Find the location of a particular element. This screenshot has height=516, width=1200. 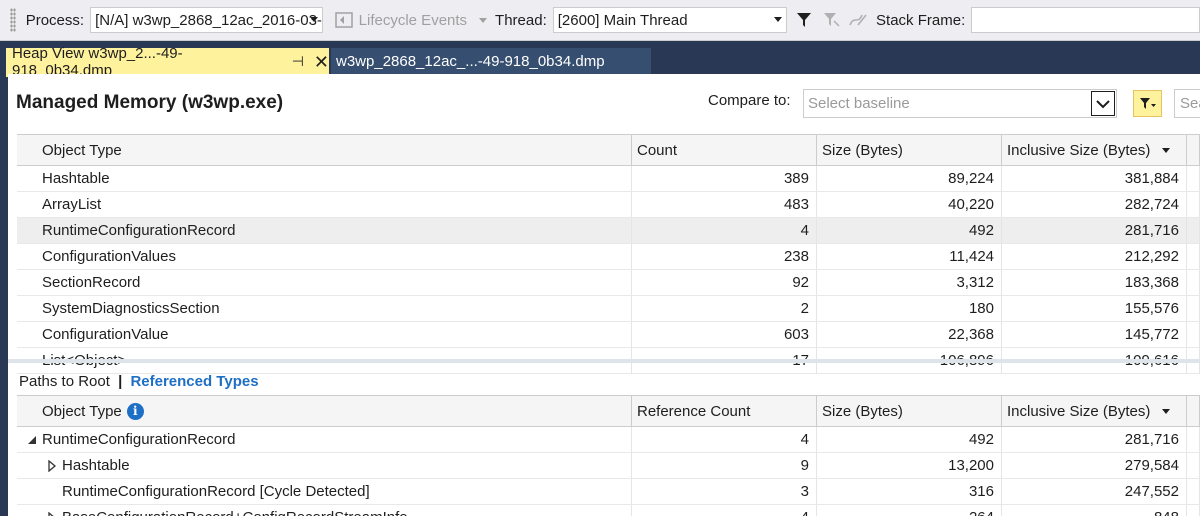

filter-threads-button is located at coordinates (803, 20).